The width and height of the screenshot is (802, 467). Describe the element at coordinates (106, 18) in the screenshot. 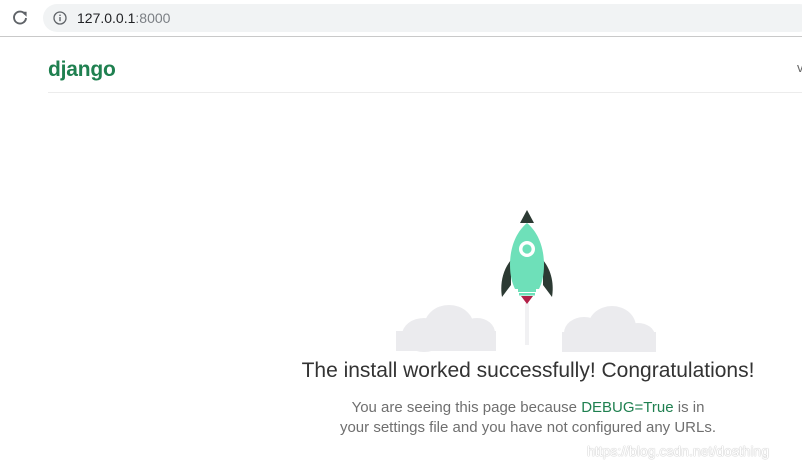

I see `url-host: 127.0.0.1` at that location.